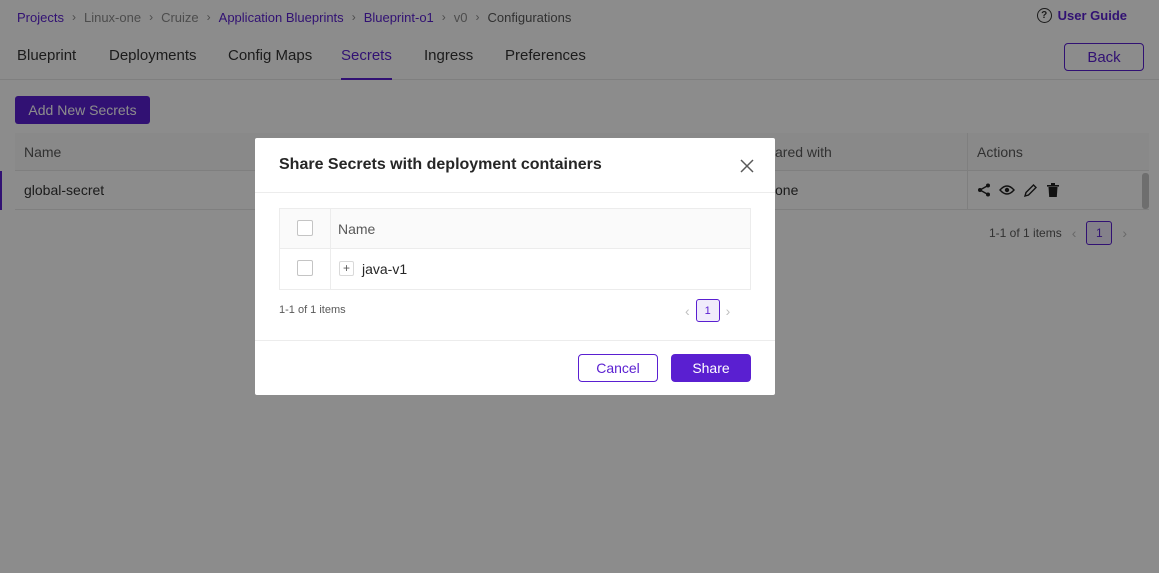 The width and height of the screenshot is (1159, 573). Describe the element at coordinates (440, 164) in the screenshot. I see `modal-title: Share Secrets with deployment containers` at that location.